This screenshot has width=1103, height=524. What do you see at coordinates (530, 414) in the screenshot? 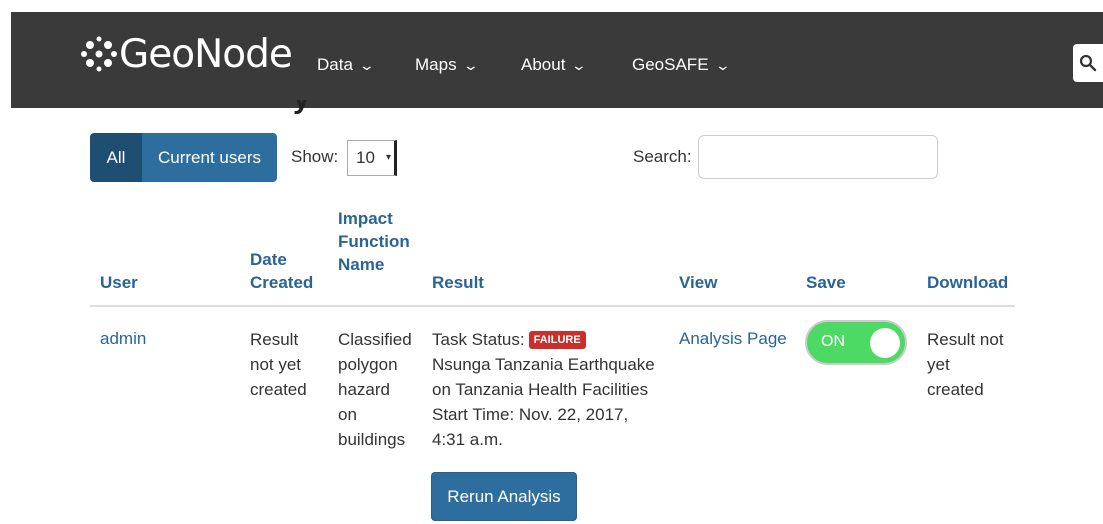
I see `cell-line: Start Time: Nov. 22, 2017,` at bounding box center [530, 414].